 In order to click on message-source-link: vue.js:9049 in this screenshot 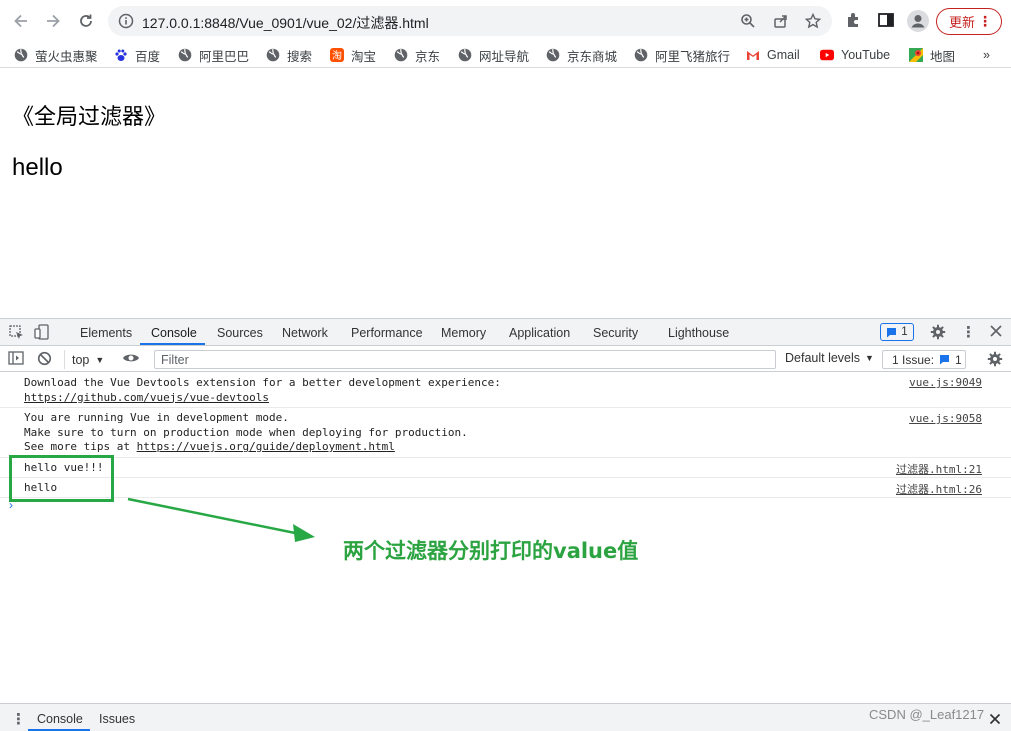, I will do `click(945, 382)`.